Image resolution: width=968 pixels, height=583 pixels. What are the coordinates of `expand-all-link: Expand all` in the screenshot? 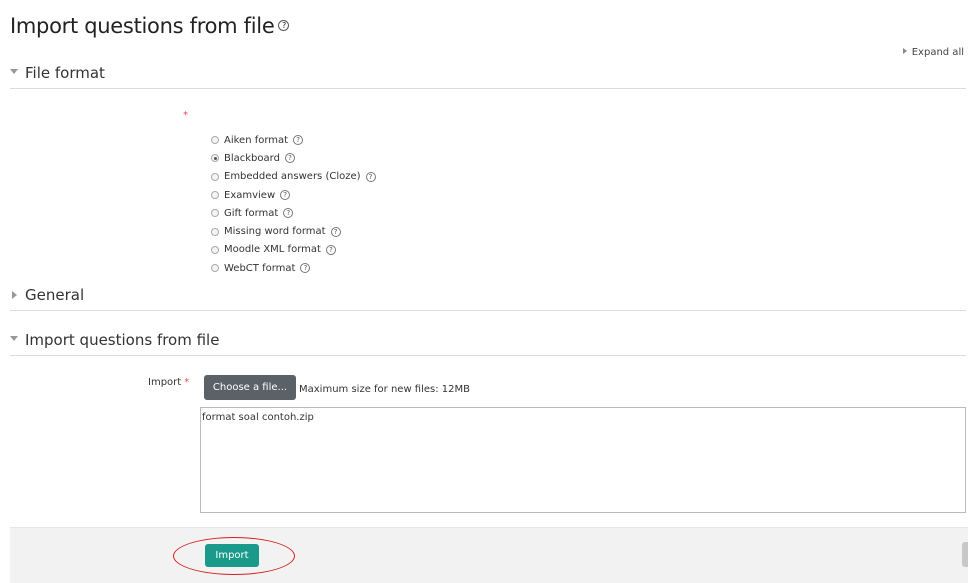 It's located at (933, 52).